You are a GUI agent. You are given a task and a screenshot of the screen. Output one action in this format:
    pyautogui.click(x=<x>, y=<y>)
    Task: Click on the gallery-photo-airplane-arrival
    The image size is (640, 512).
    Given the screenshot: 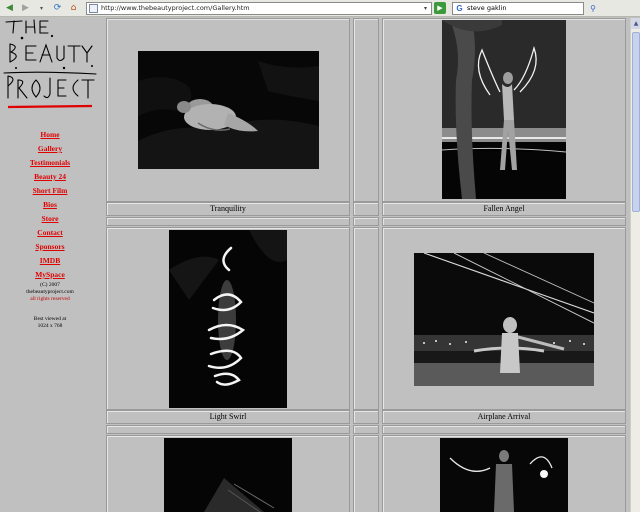 What is the action you would take?
    pyautogui.click(x=504, y=319)
    